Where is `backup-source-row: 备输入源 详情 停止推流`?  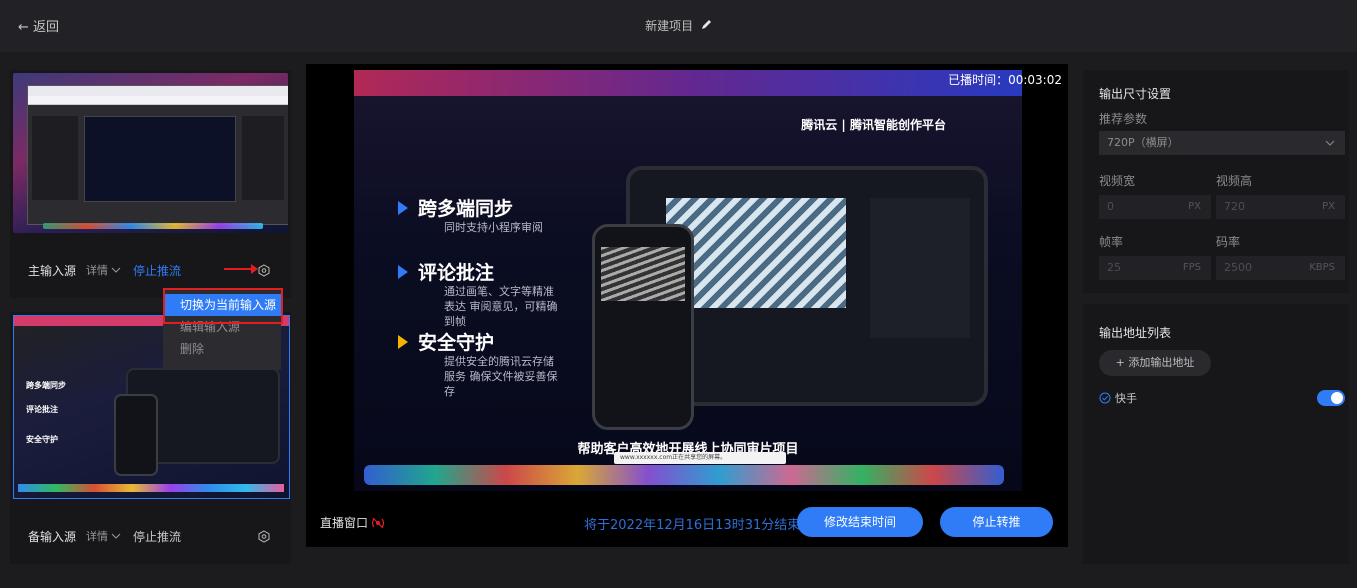 backup-source-row: 备输入源 详情 停止推流 is located at coordinates (150, 536).